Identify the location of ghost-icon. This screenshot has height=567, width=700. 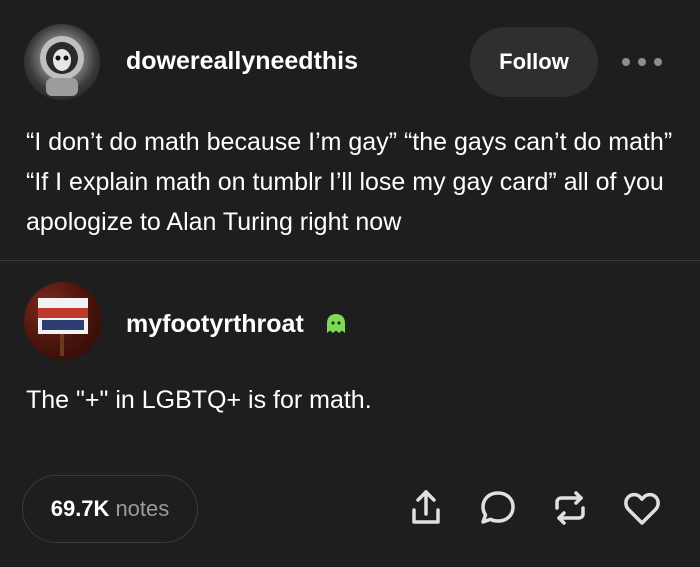
(336, 324).